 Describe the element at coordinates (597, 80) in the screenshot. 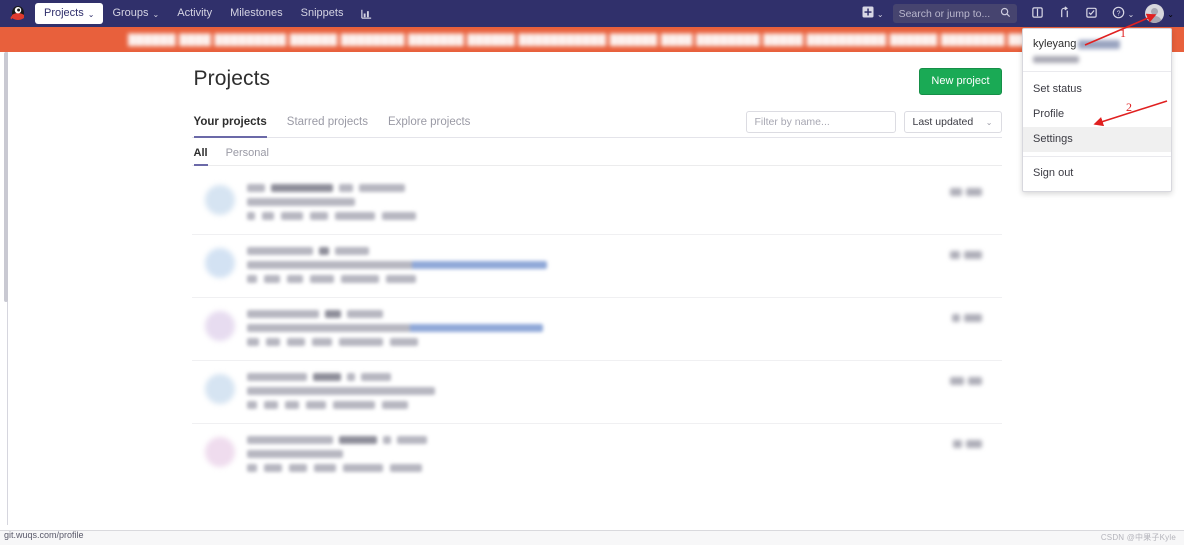

I see `page-header: Projects New project` at that location.